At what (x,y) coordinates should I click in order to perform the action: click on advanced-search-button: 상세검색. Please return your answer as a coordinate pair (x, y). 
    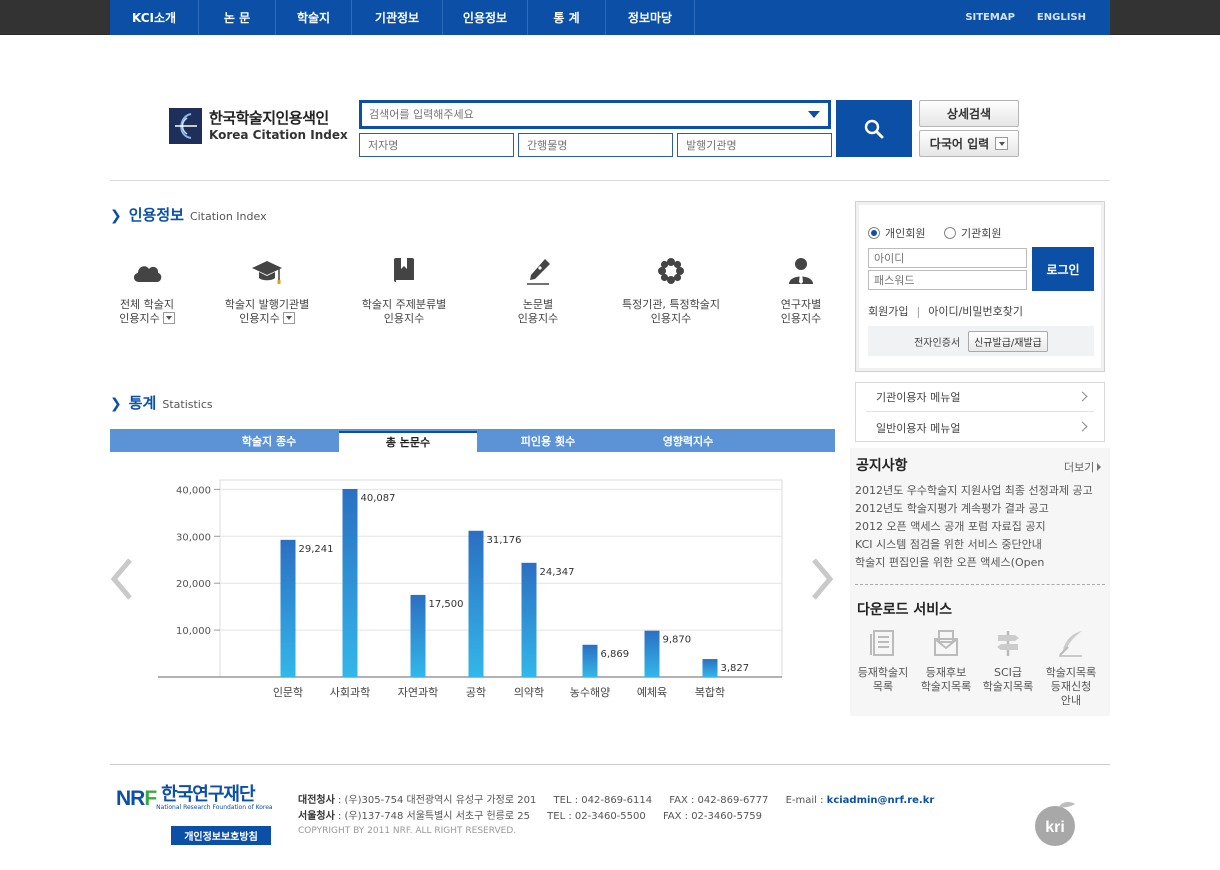
    Looking at the image, I should click on (969, 113).